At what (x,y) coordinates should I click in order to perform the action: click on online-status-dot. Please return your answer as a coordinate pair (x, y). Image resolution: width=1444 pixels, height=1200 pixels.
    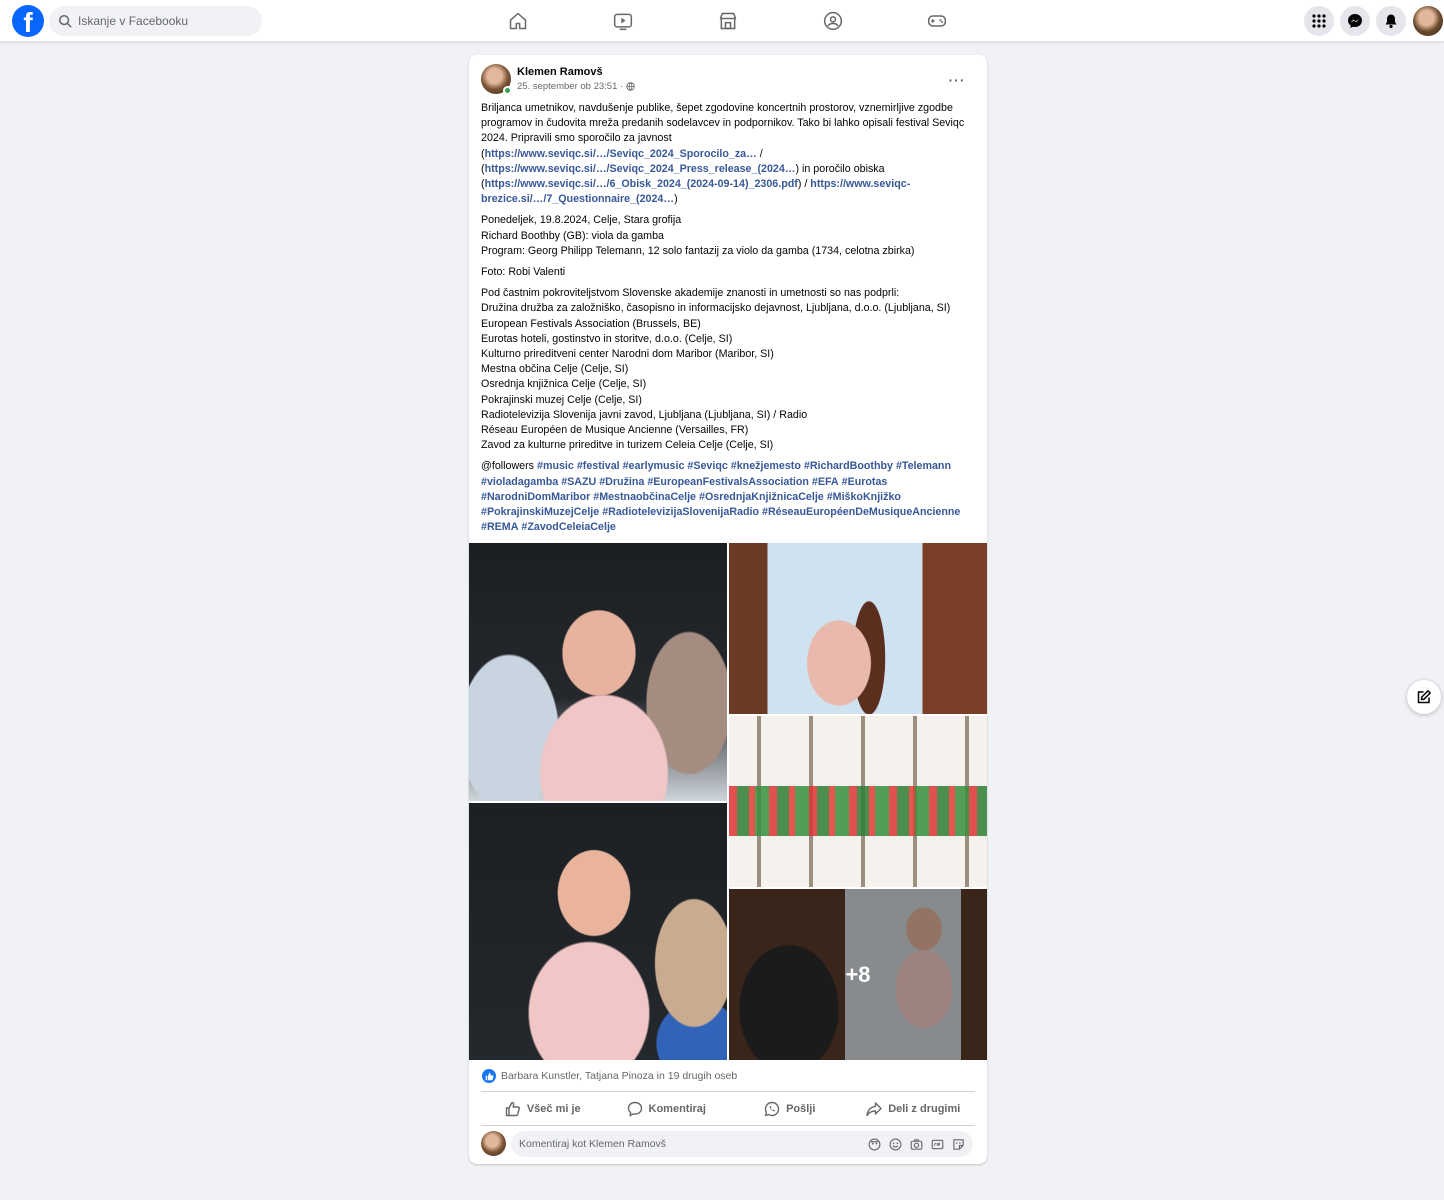
    Looking at the image, I should click on (507, 90).